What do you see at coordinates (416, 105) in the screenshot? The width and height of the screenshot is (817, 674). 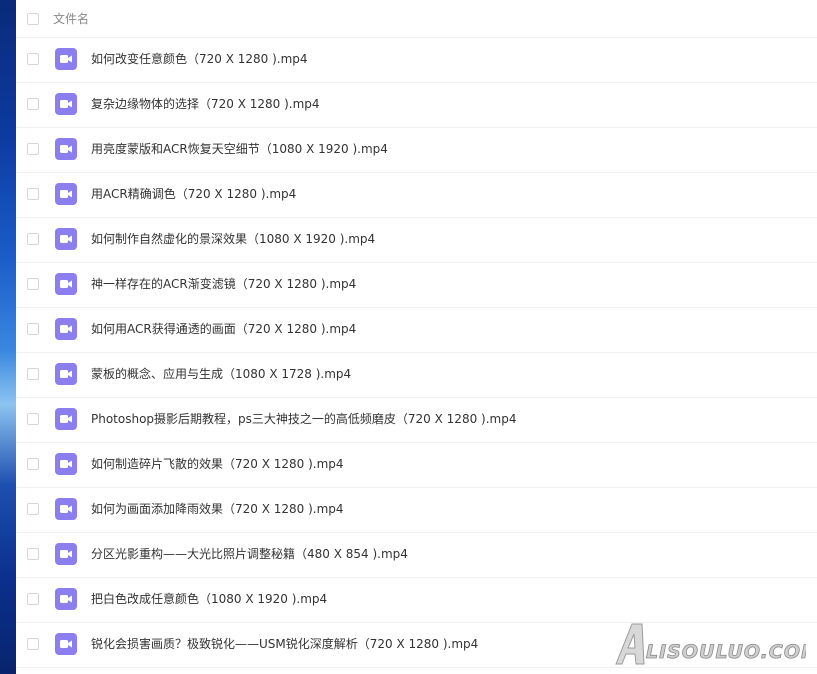 I see `file-row: 复杂边缘物体的选择（720 X 1280 ).mp4` at bounding box center [416, 105].